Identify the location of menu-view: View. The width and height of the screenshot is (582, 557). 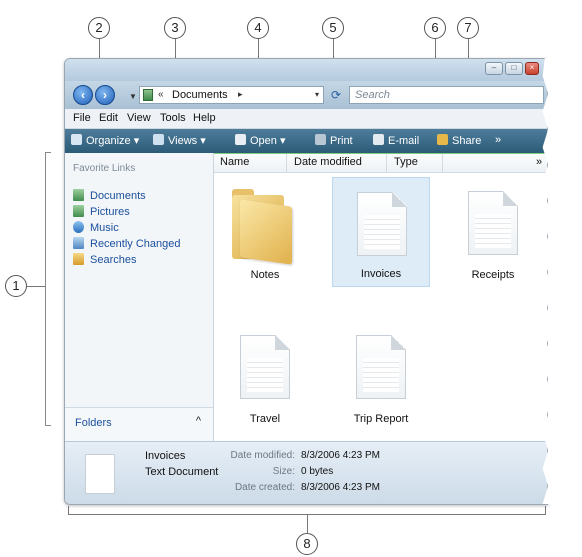
(139, 118).